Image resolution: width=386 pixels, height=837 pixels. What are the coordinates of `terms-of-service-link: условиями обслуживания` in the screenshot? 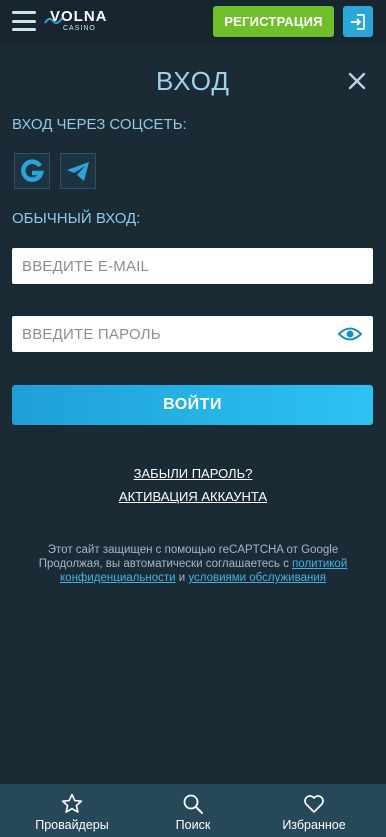 It's located at (257, 578).